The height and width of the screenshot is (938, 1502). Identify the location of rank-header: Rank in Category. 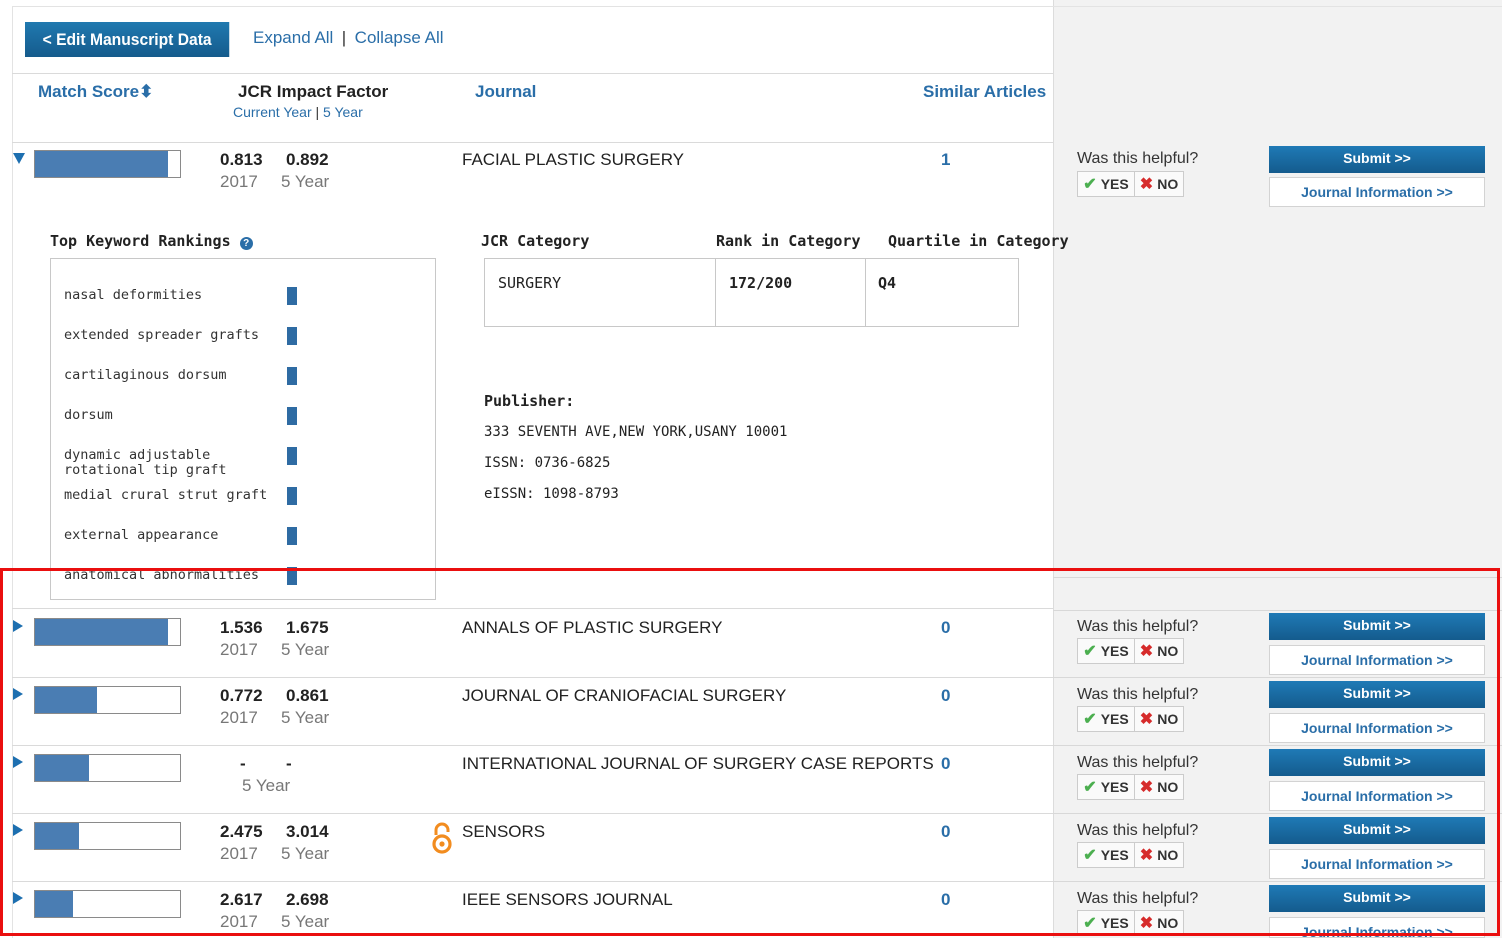
(788, 241).